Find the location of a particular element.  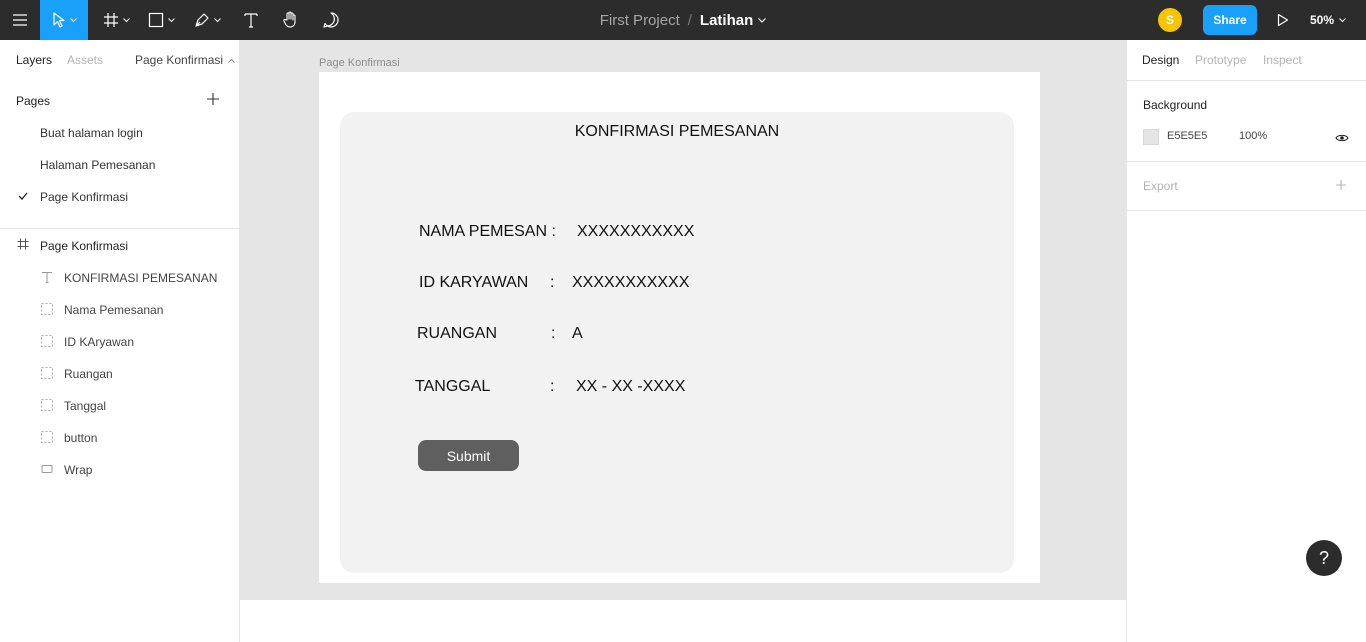

rectangle-layer-icon is located at coordinates (47, 469).